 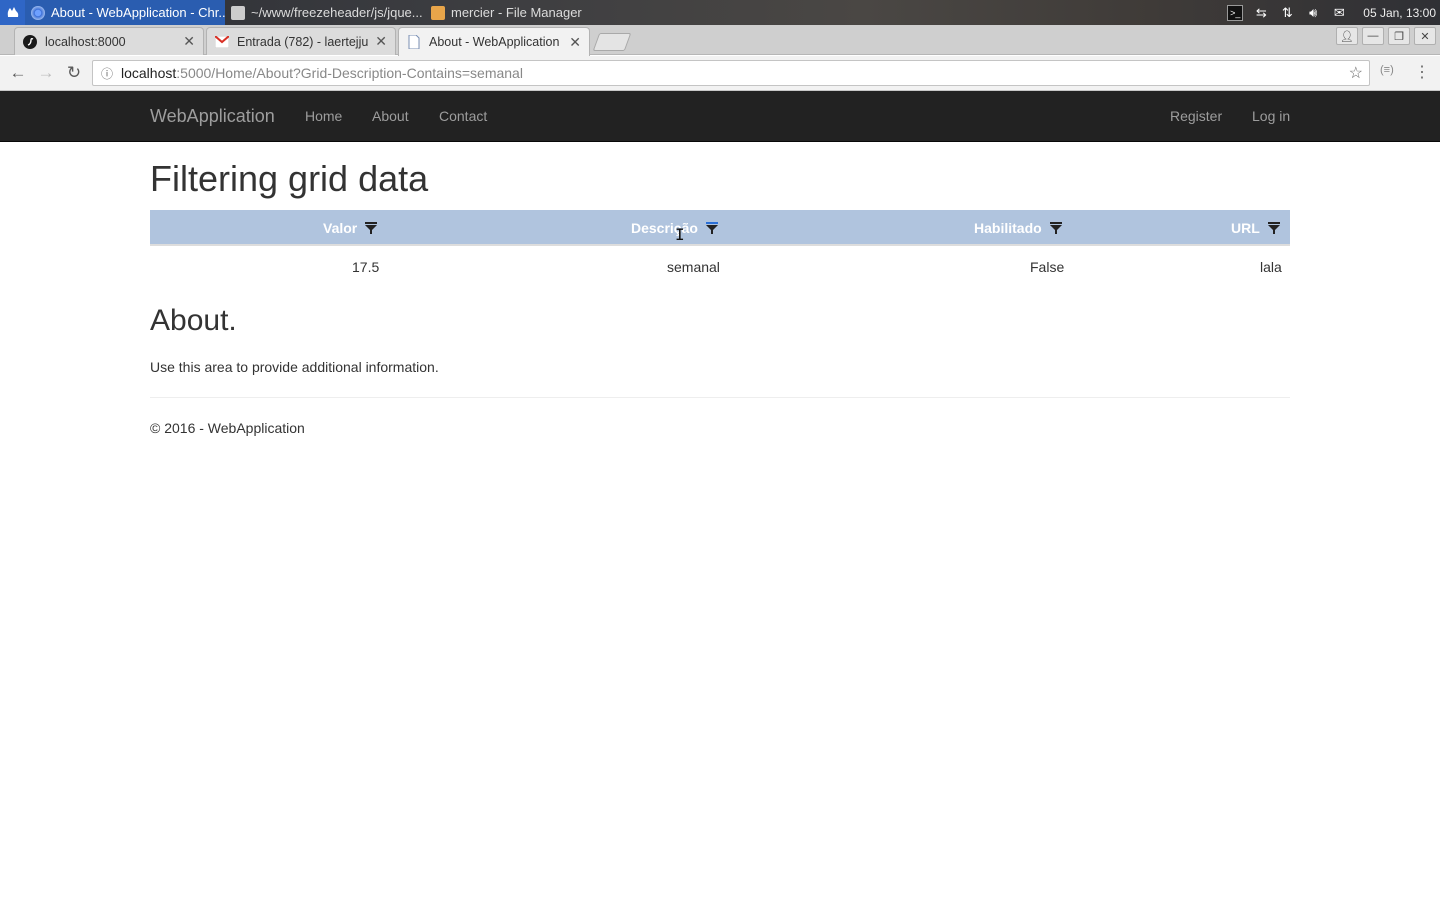 I want to click on nav-home: Home, so click(x=323, y=116).